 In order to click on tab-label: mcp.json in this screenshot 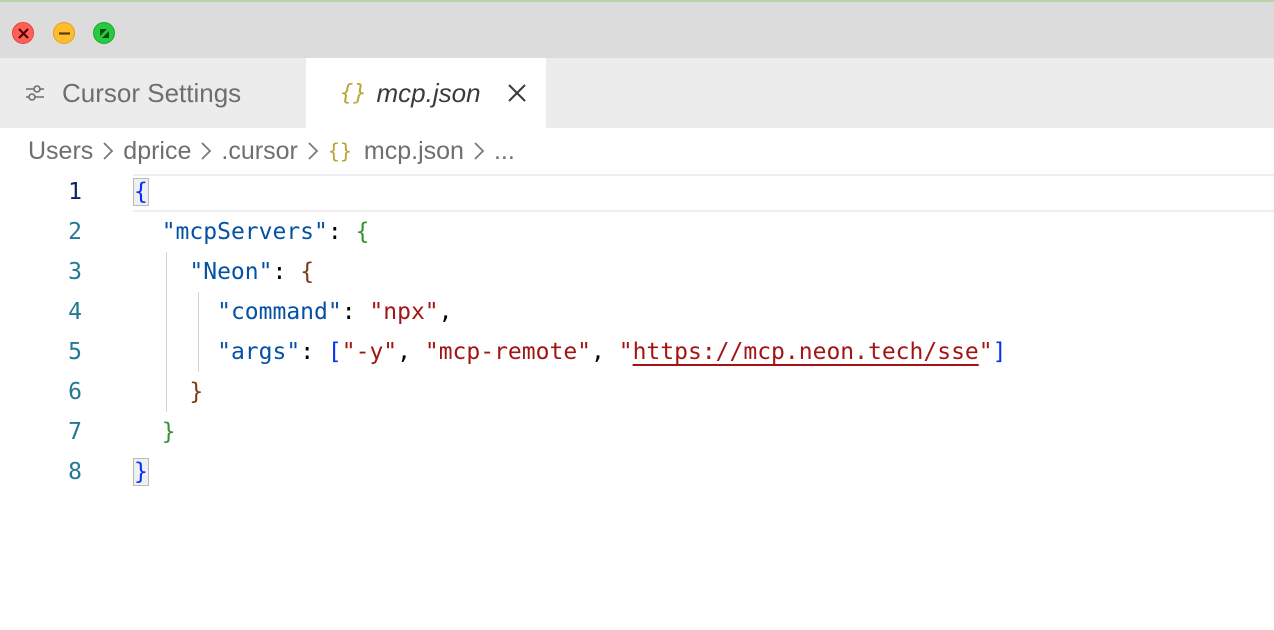, I will do `click(428, 92)`.